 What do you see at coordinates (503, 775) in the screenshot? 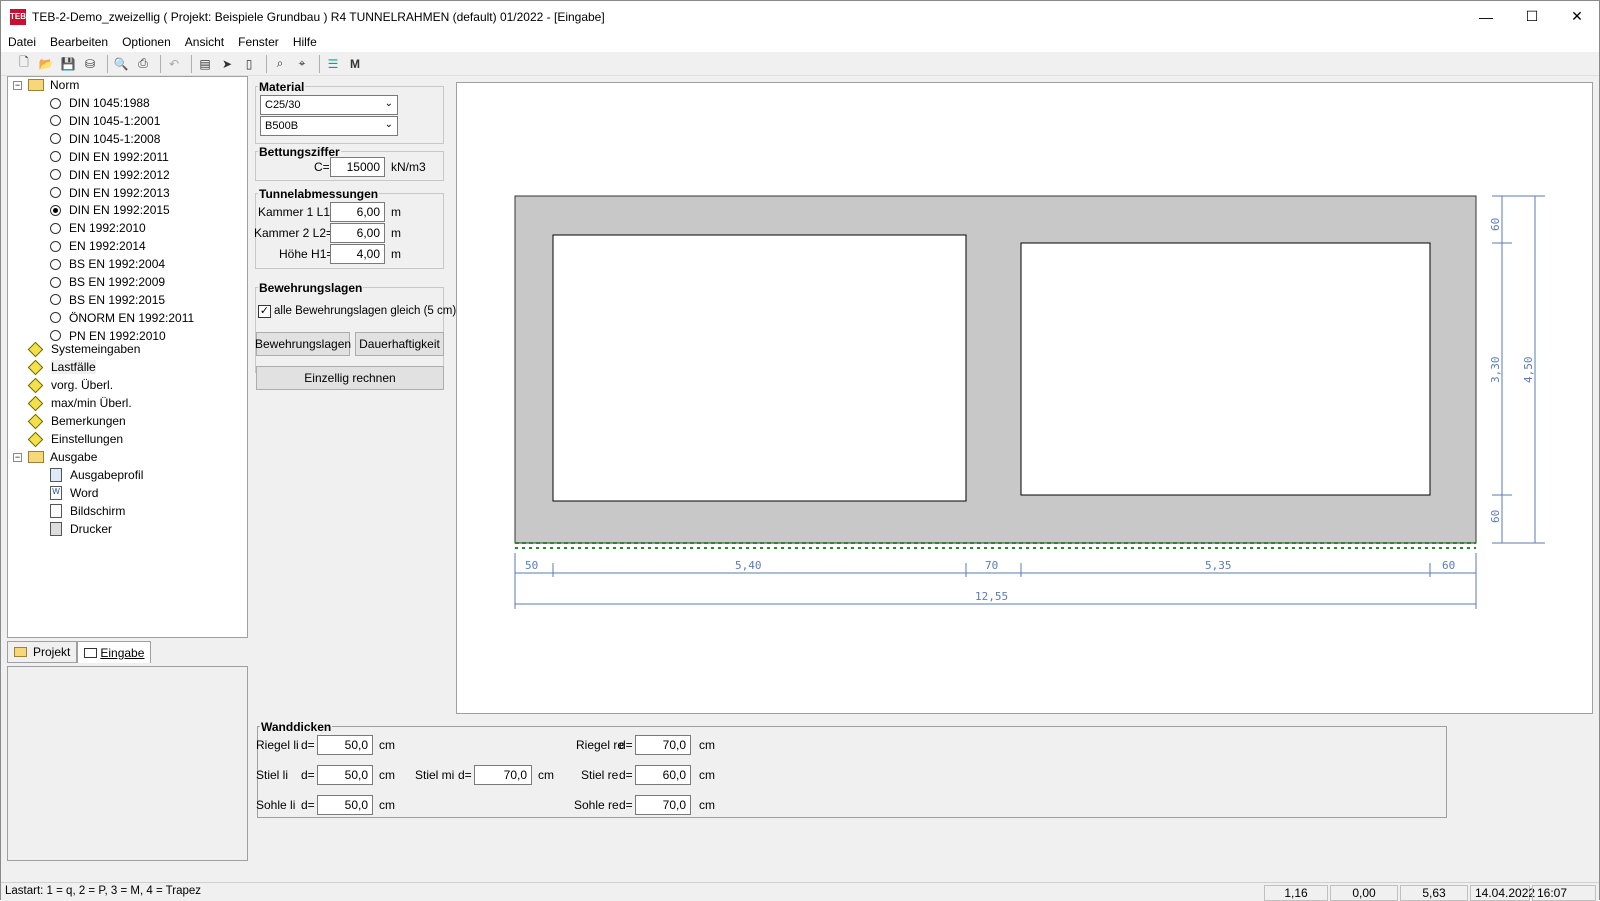
I see `stiel-mi-input: 70,0` at bounding box center [503, 775].